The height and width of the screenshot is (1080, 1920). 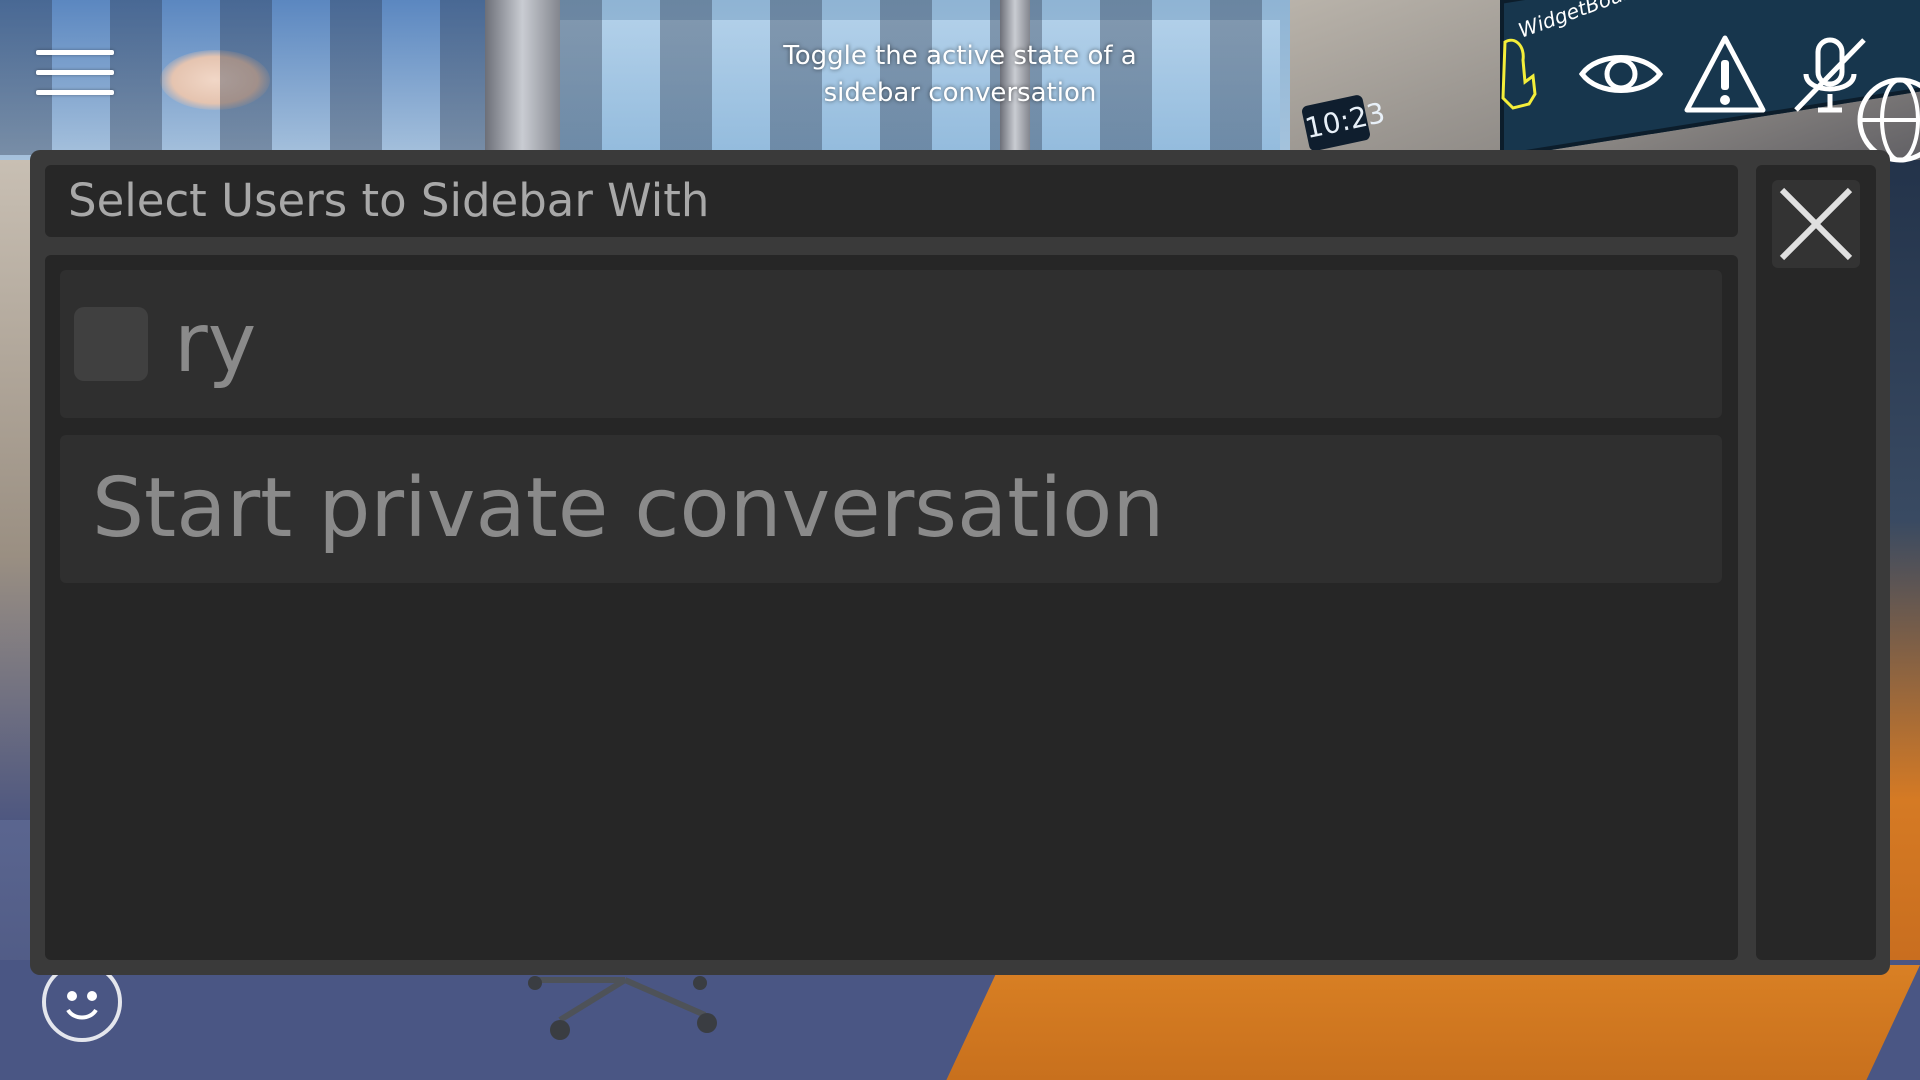 I want to click on pillar, so click(x=522, y=80).